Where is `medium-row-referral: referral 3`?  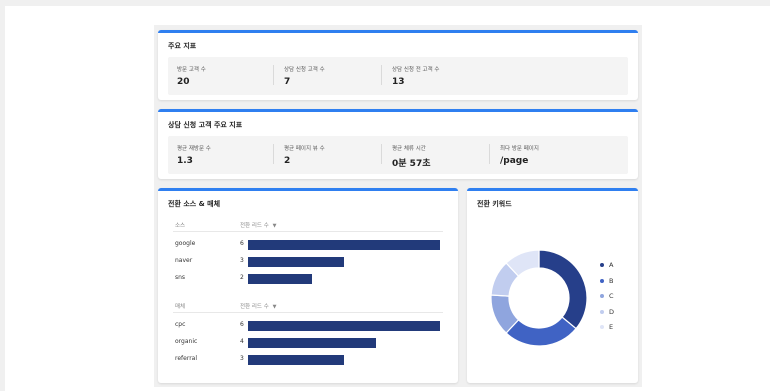 medium-row-referral: referral 3 is located at coordinates (308, 360).